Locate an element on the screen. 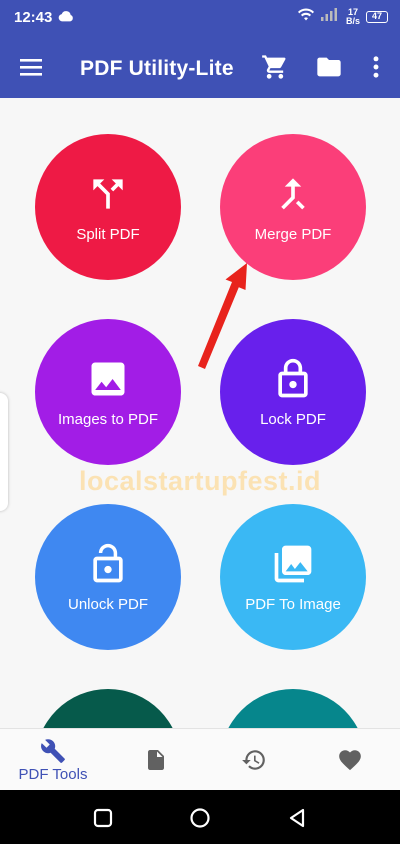 The height and width of the screenshot is (844, 400). history-icon is located at coordinates (253, 760).